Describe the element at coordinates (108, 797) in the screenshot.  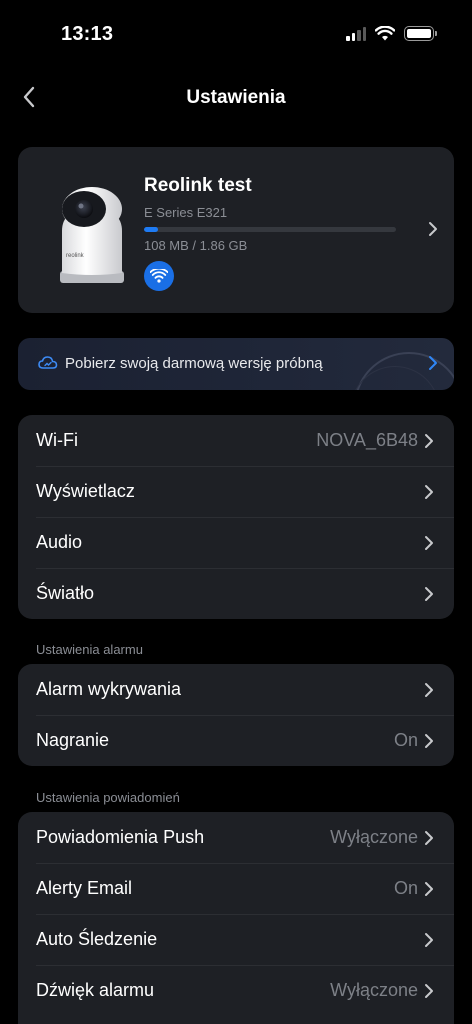
I see `section-header-notifications: Ustawienia powiadomień` at that location.